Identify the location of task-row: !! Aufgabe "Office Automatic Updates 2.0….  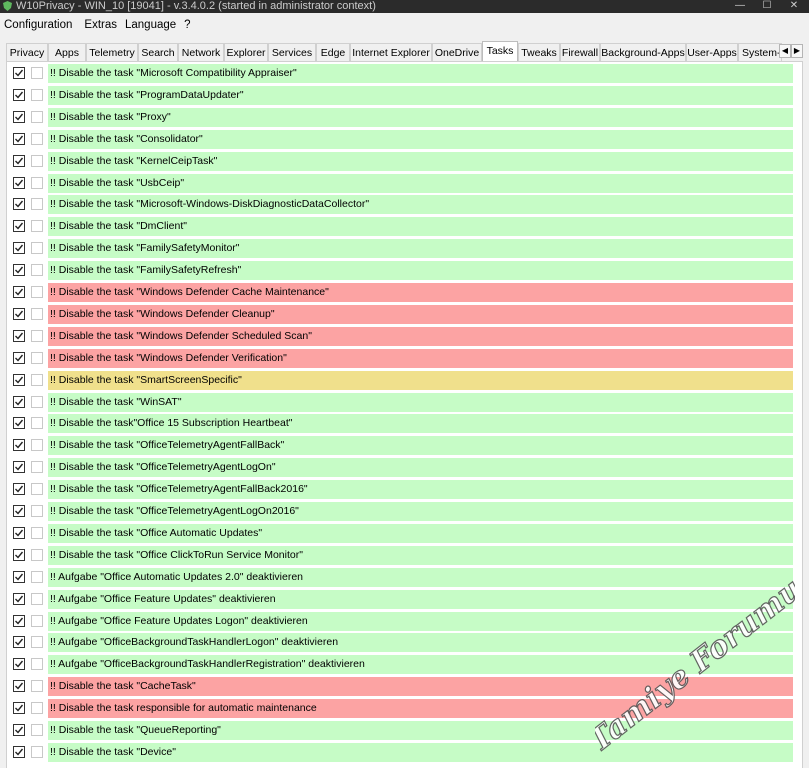
(399, 577).